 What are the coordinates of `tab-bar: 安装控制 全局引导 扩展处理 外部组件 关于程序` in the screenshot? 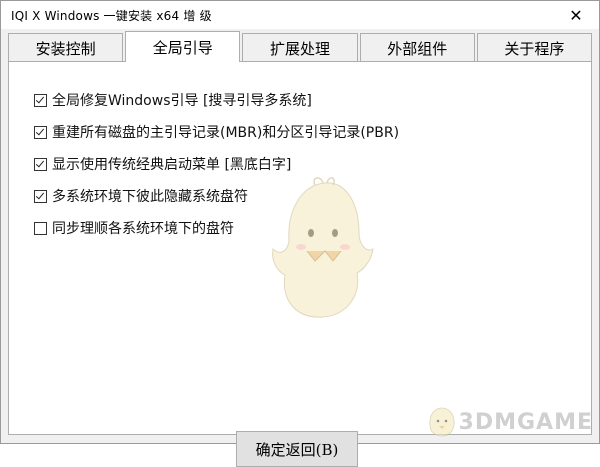 It's located at (300, 46).